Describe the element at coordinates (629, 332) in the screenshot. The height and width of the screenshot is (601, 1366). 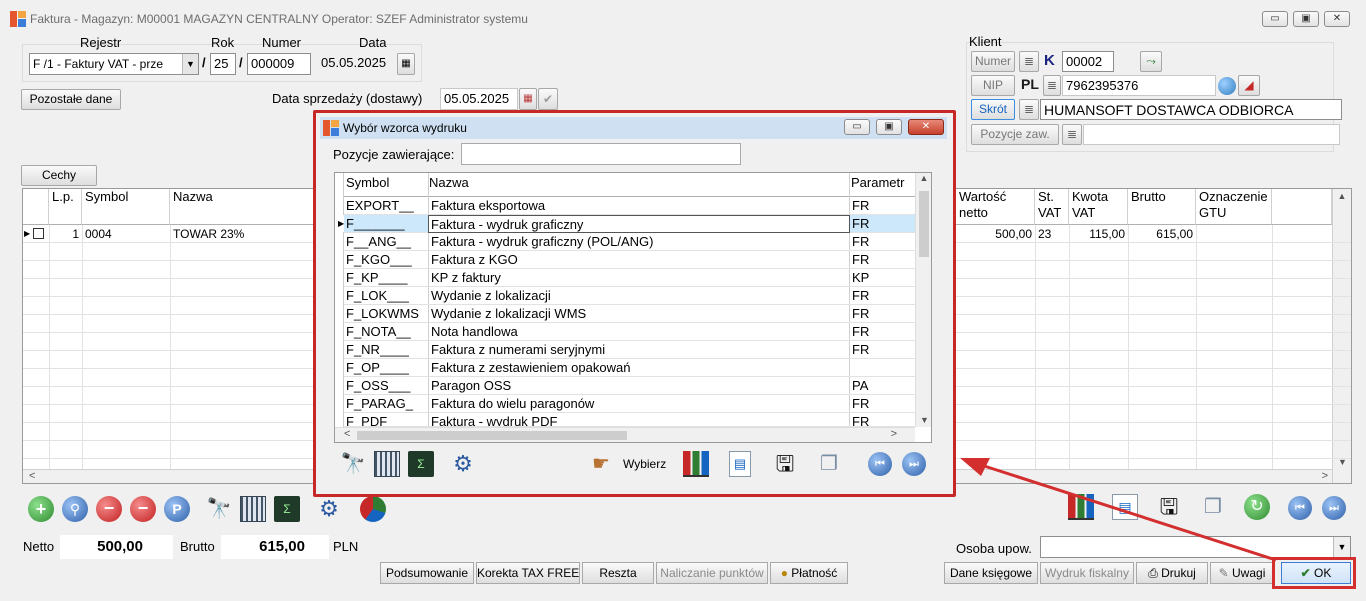
I see `template-row: F_NOTA__ Nota handlowa FR` at that location.